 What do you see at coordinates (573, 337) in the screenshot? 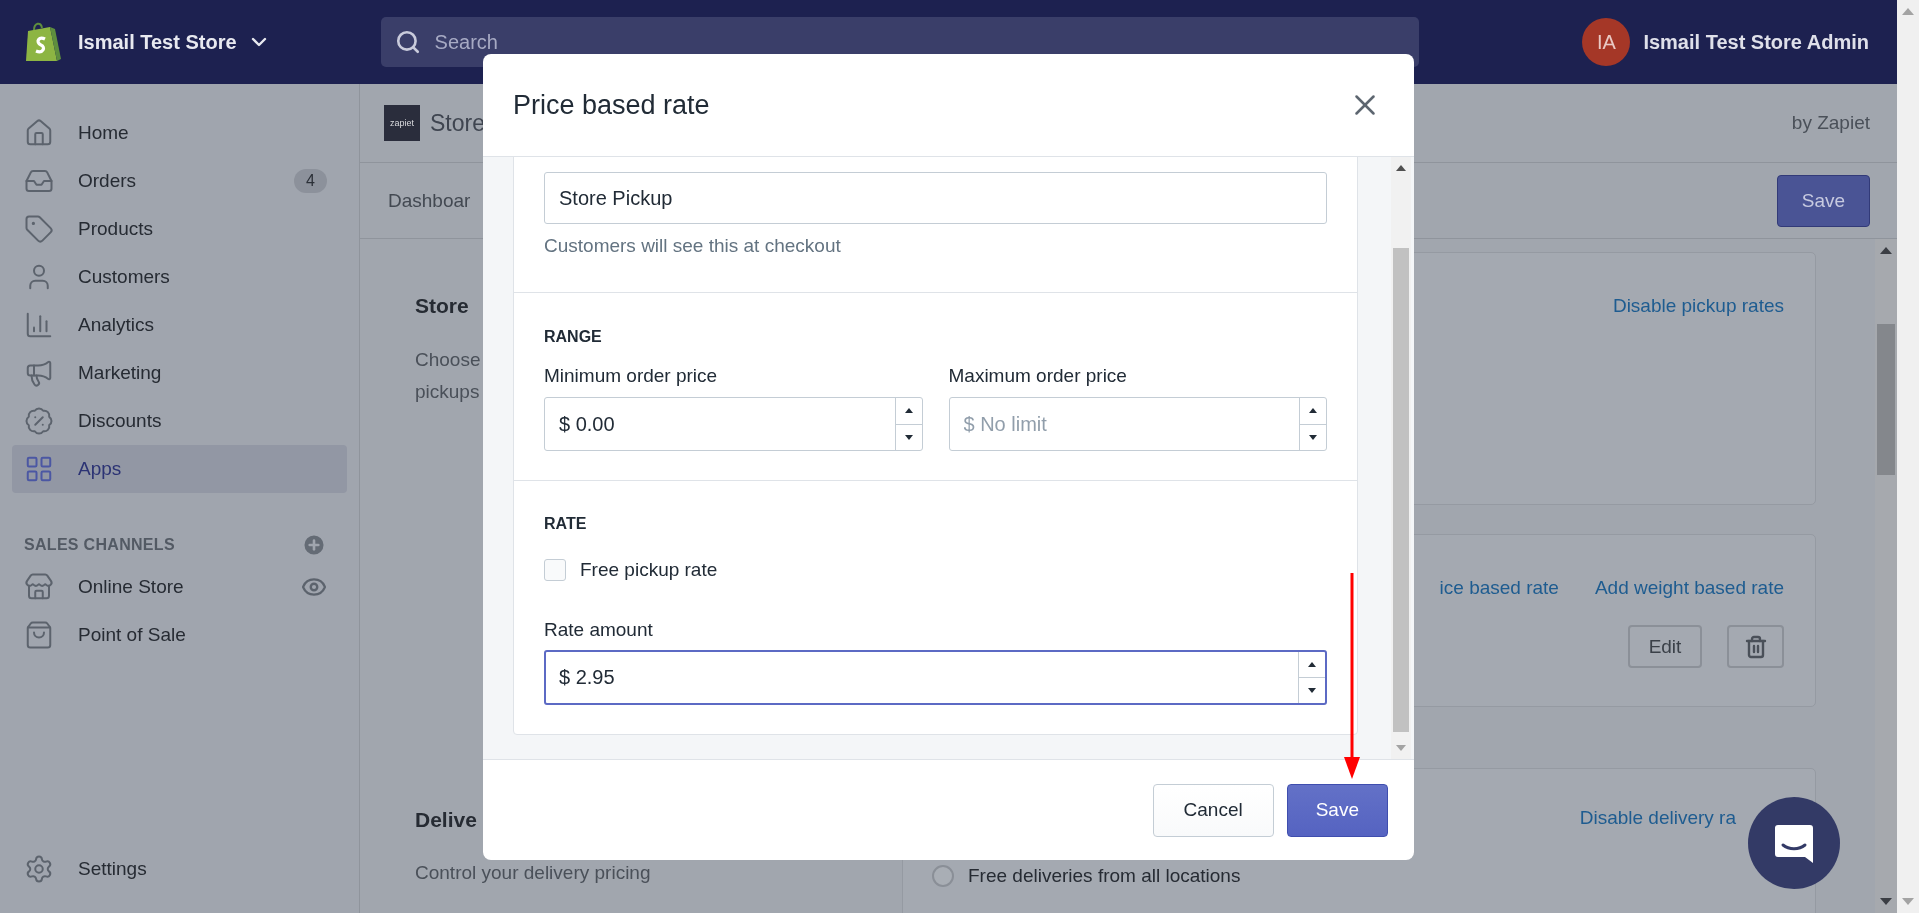
I see `section-heading: RANGE` at bounding box center [573, 337].